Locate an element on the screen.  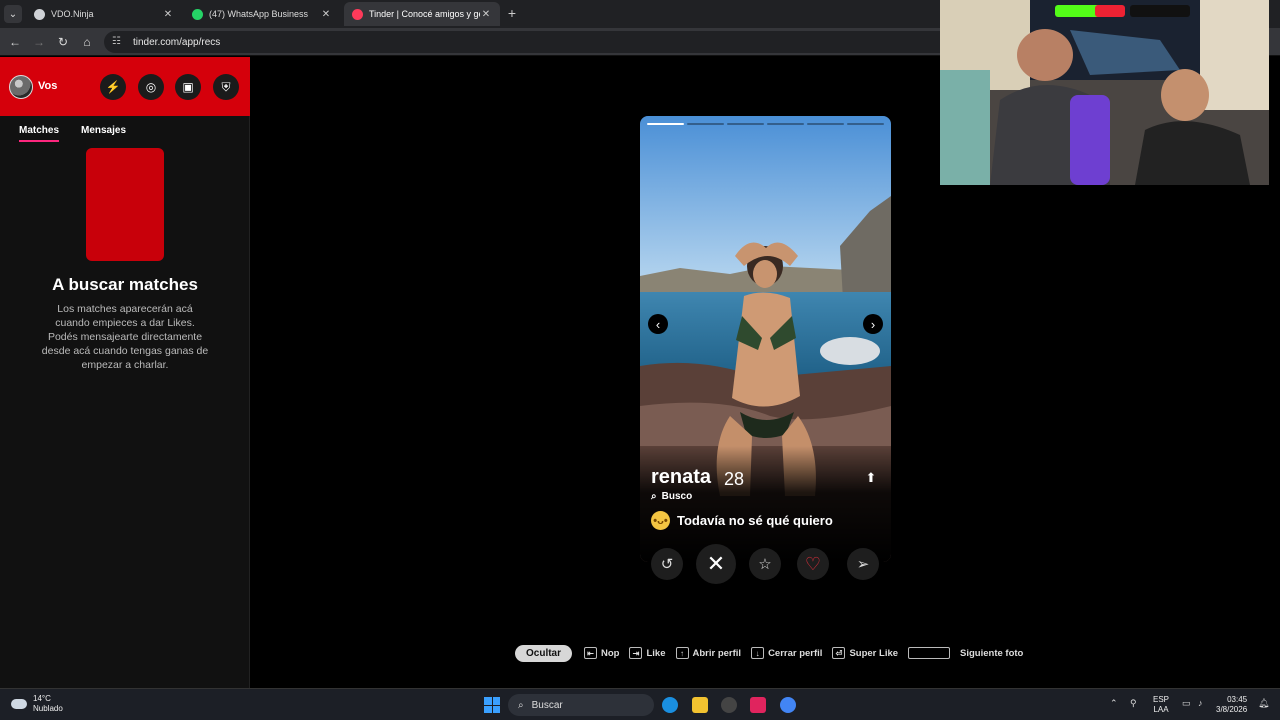
tab-messages: Mensajes is located at coordinates (103, 132).